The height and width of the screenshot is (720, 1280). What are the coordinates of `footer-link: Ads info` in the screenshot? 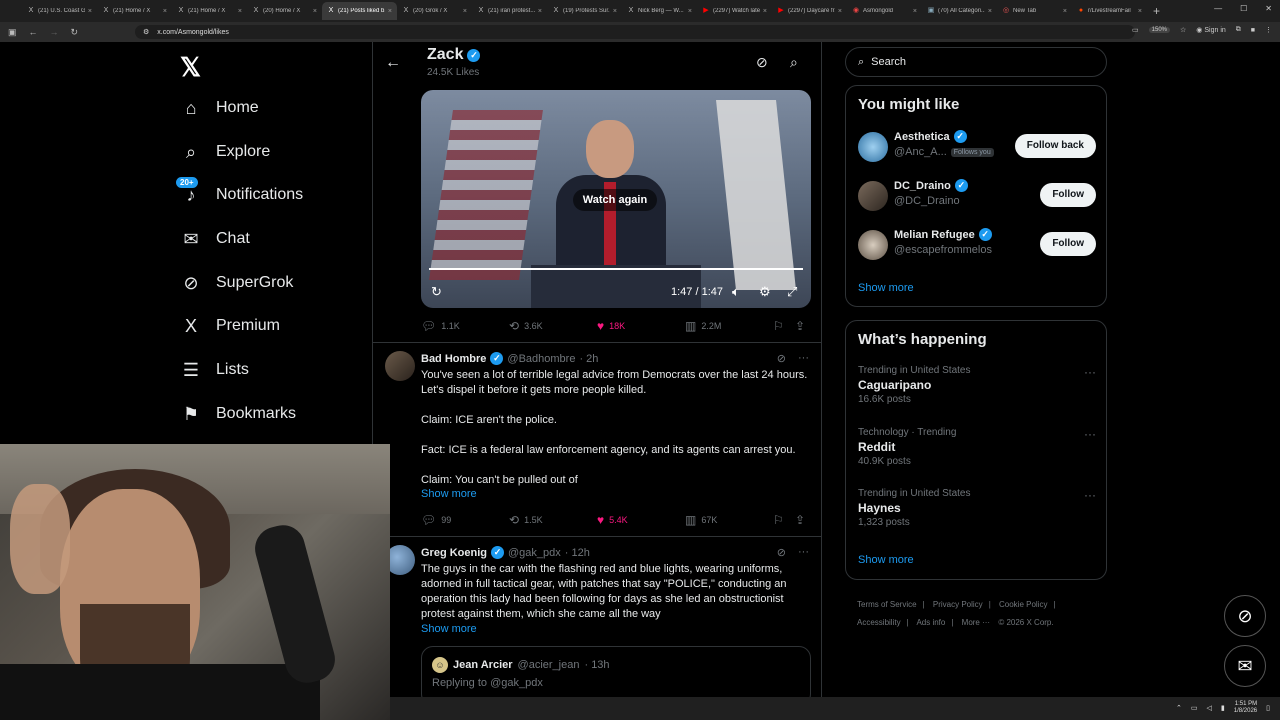 It's located at (930, 622).